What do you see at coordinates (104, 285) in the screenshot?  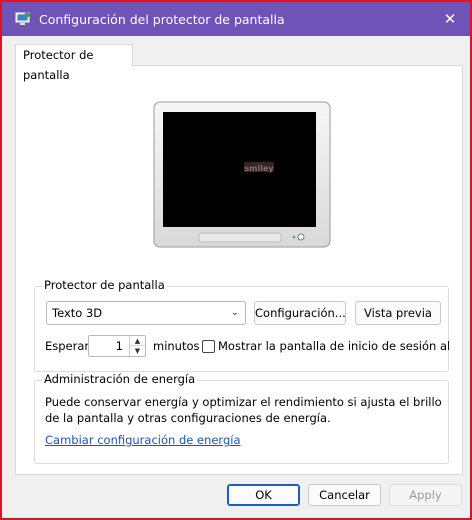 I see `screensaver-group-title: Protector de pantalla` at bounding box center [104, 285].